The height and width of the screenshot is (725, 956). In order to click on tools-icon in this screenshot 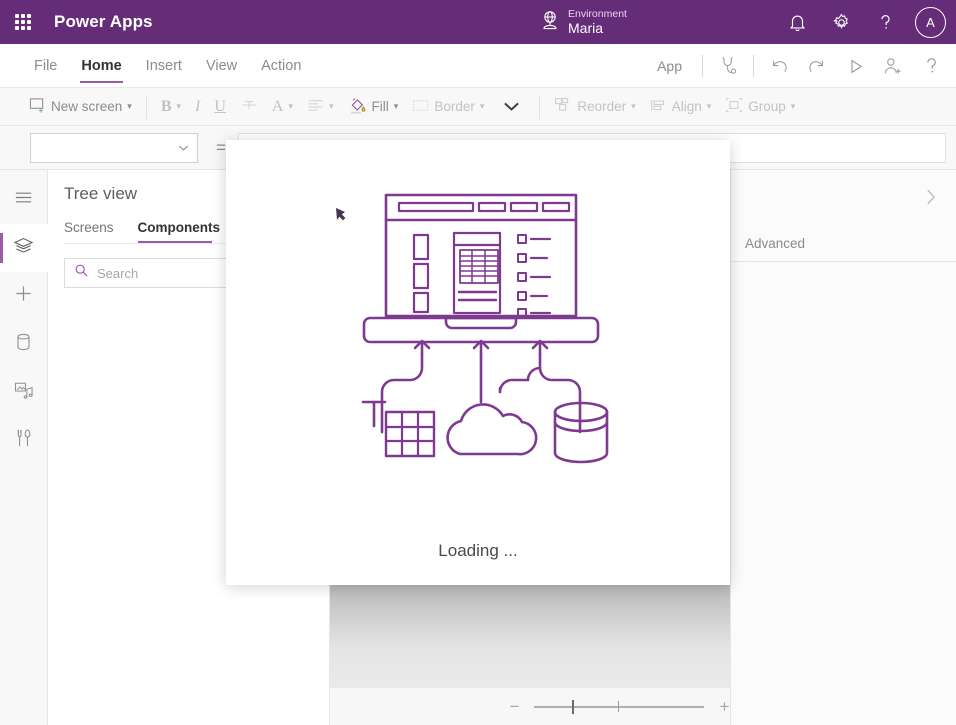, I will do `click(24, 440)`.